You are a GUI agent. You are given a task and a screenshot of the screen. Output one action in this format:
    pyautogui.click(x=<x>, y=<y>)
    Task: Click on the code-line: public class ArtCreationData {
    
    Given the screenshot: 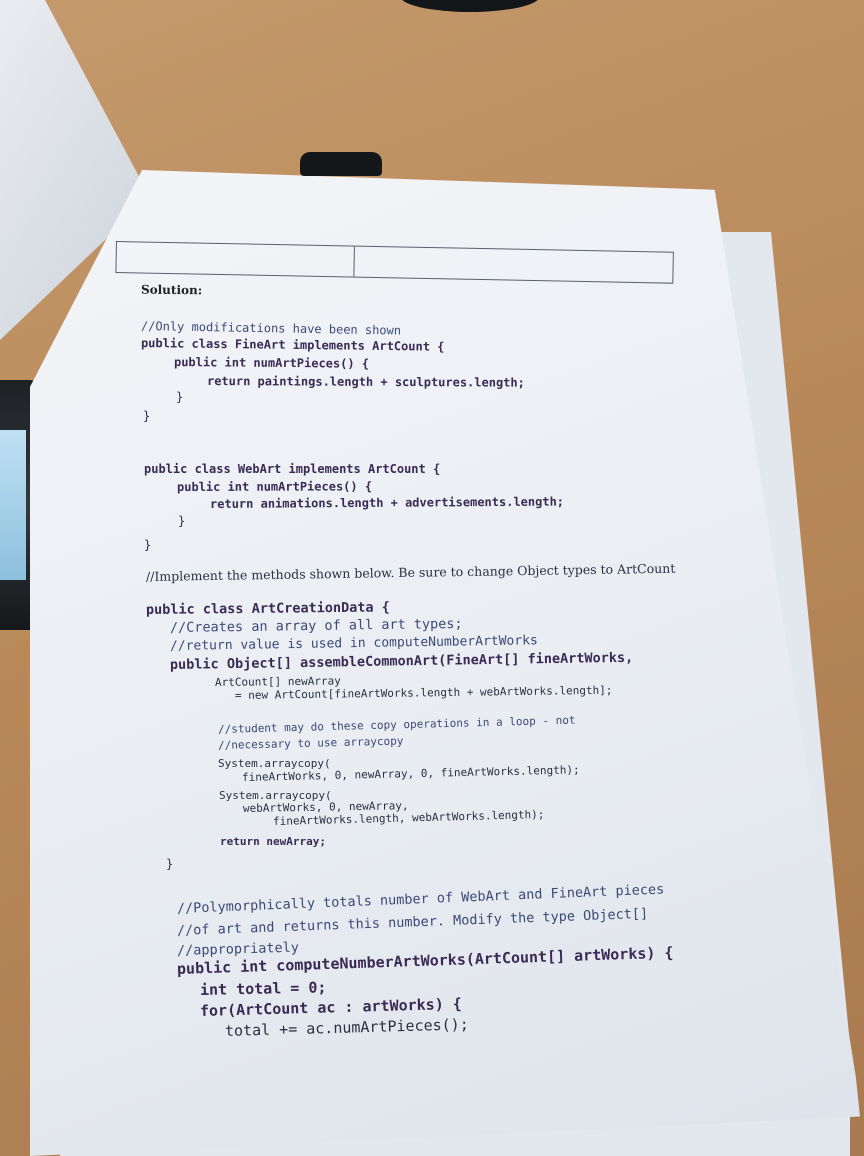 What is the action you would take?
    pyautogui.click(x=267, y=608)
    